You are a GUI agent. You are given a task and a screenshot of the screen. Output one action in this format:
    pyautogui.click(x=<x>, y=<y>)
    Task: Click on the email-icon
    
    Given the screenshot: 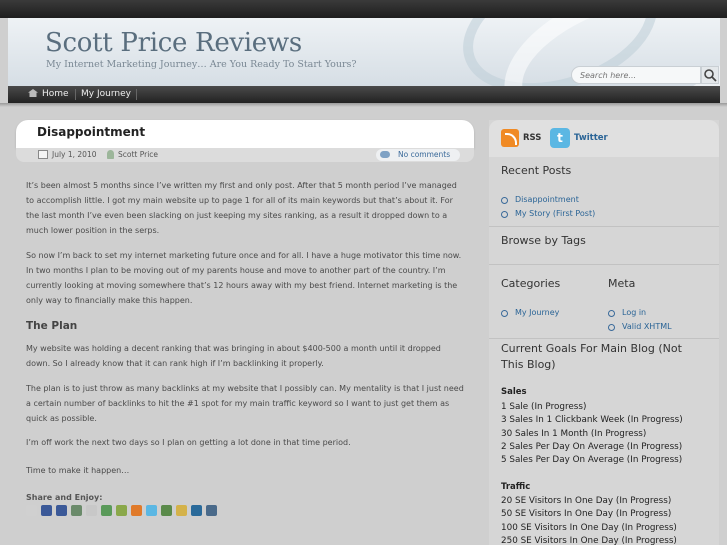 What is the action you would take?
    pyautogui.click(x=31, y=510)
    